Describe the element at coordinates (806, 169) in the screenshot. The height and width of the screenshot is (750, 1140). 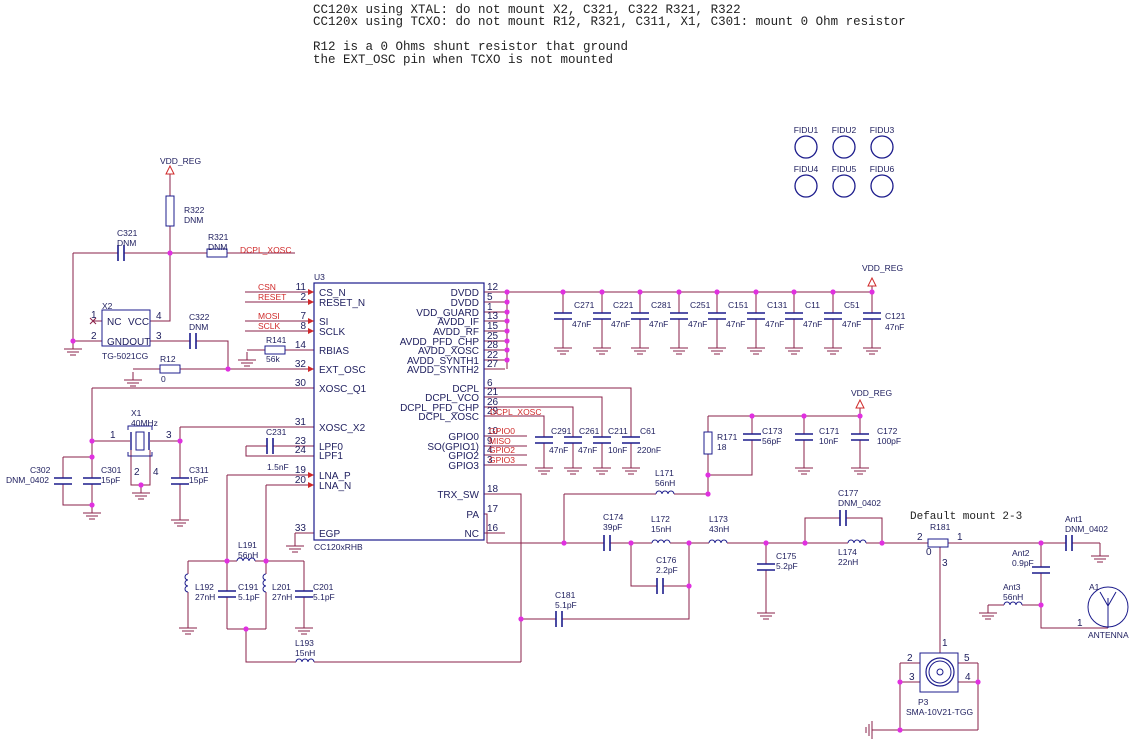
I see `fiducial-label: FIDU4` at that location.